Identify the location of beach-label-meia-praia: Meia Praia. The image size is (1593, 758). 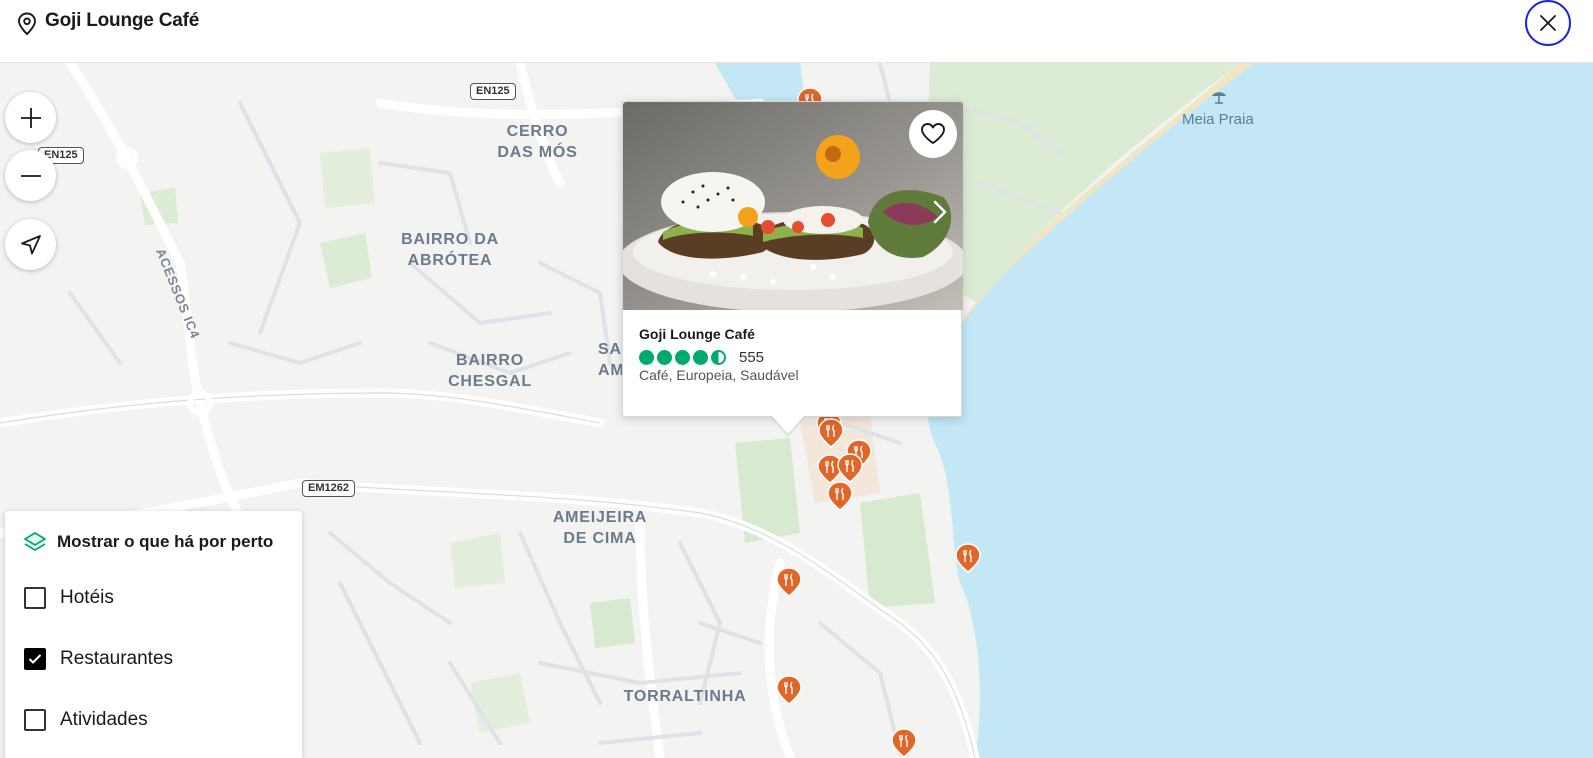
(1218, 119).